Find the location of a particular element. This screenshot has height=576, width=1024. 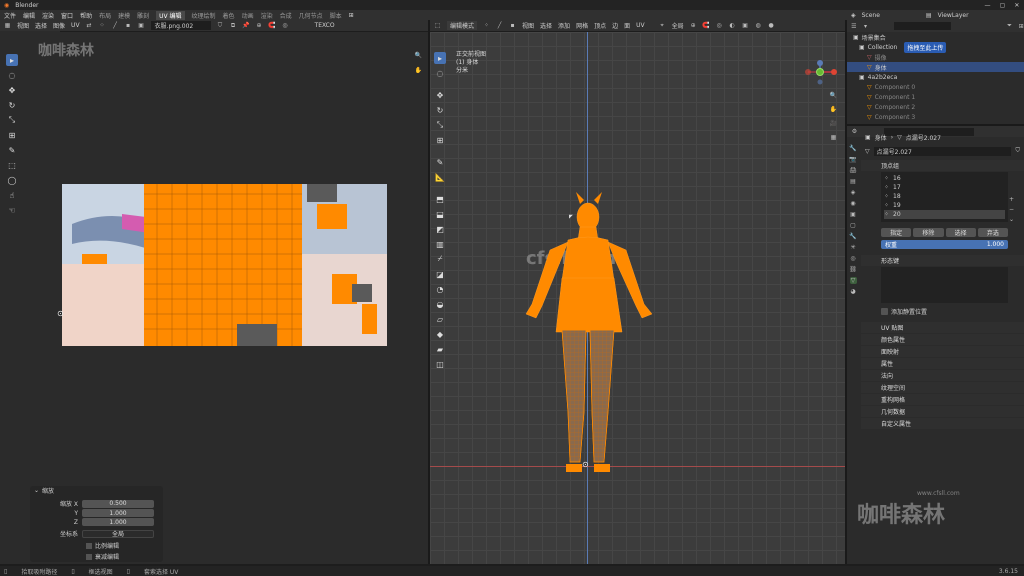

vp-menu-face: 面 is located at coordinates (627, 25).